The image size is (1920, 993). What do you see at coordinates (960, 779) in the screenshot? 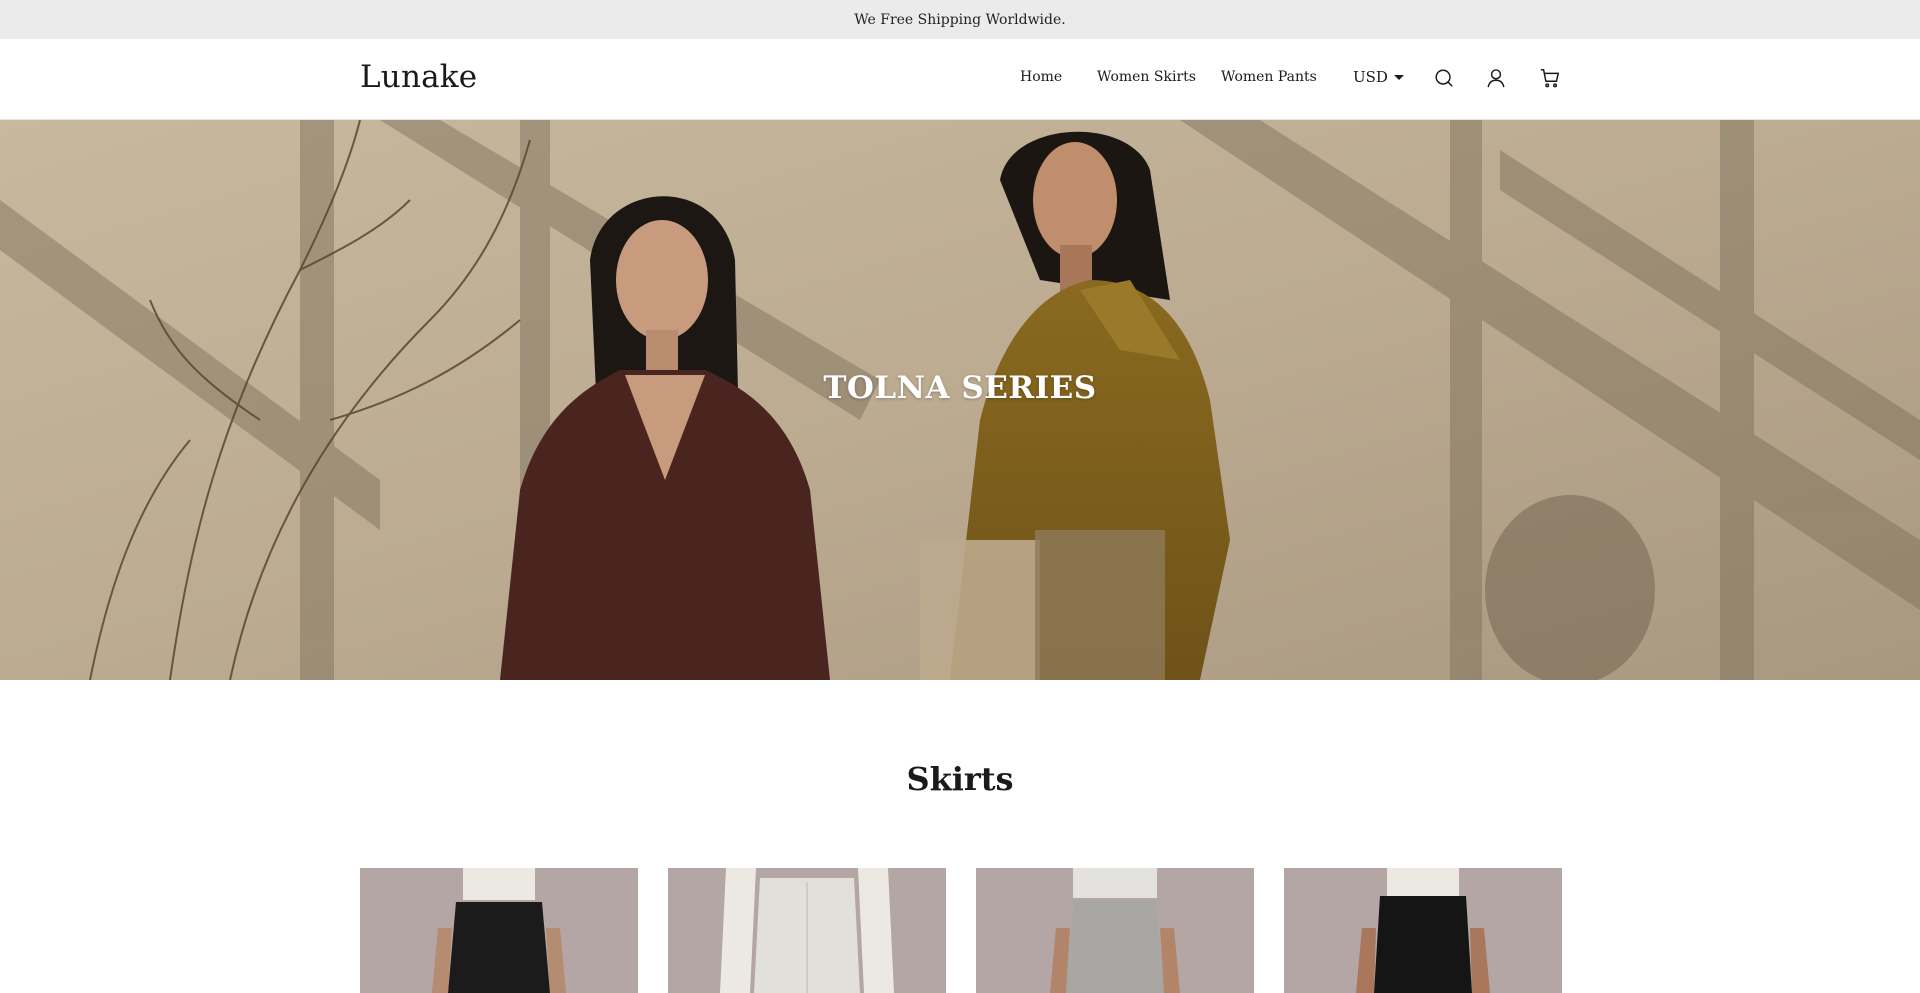
I see `collection-title: Skirts` at bounding box center [960, 779].